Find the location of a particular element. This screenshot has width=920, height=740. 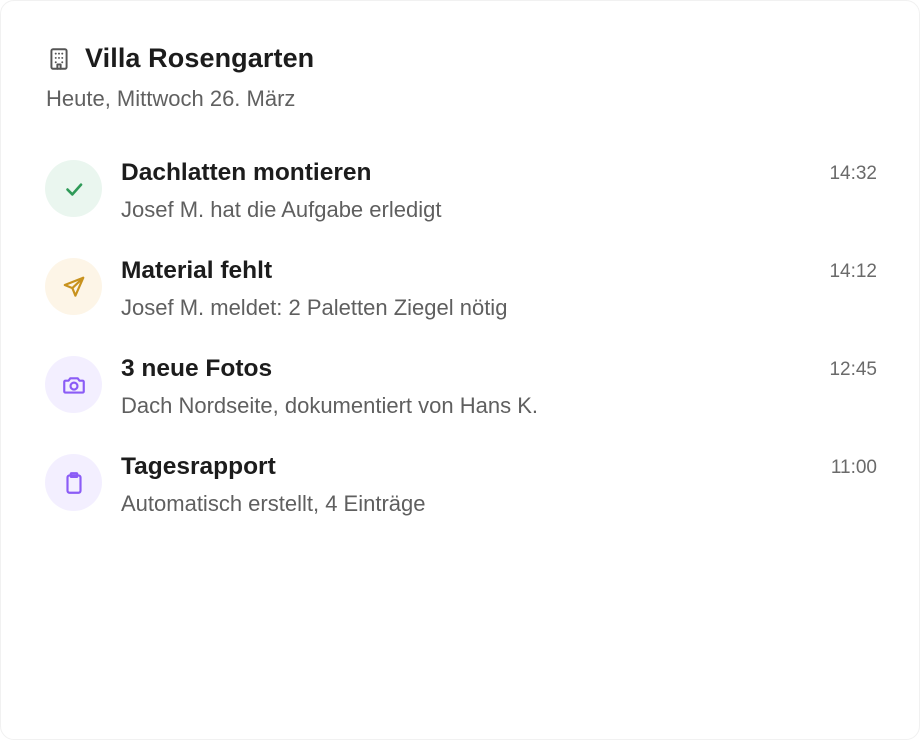

date-subtitle: Heute, Mittwoch 26. März is located at coordinates (171, 98).